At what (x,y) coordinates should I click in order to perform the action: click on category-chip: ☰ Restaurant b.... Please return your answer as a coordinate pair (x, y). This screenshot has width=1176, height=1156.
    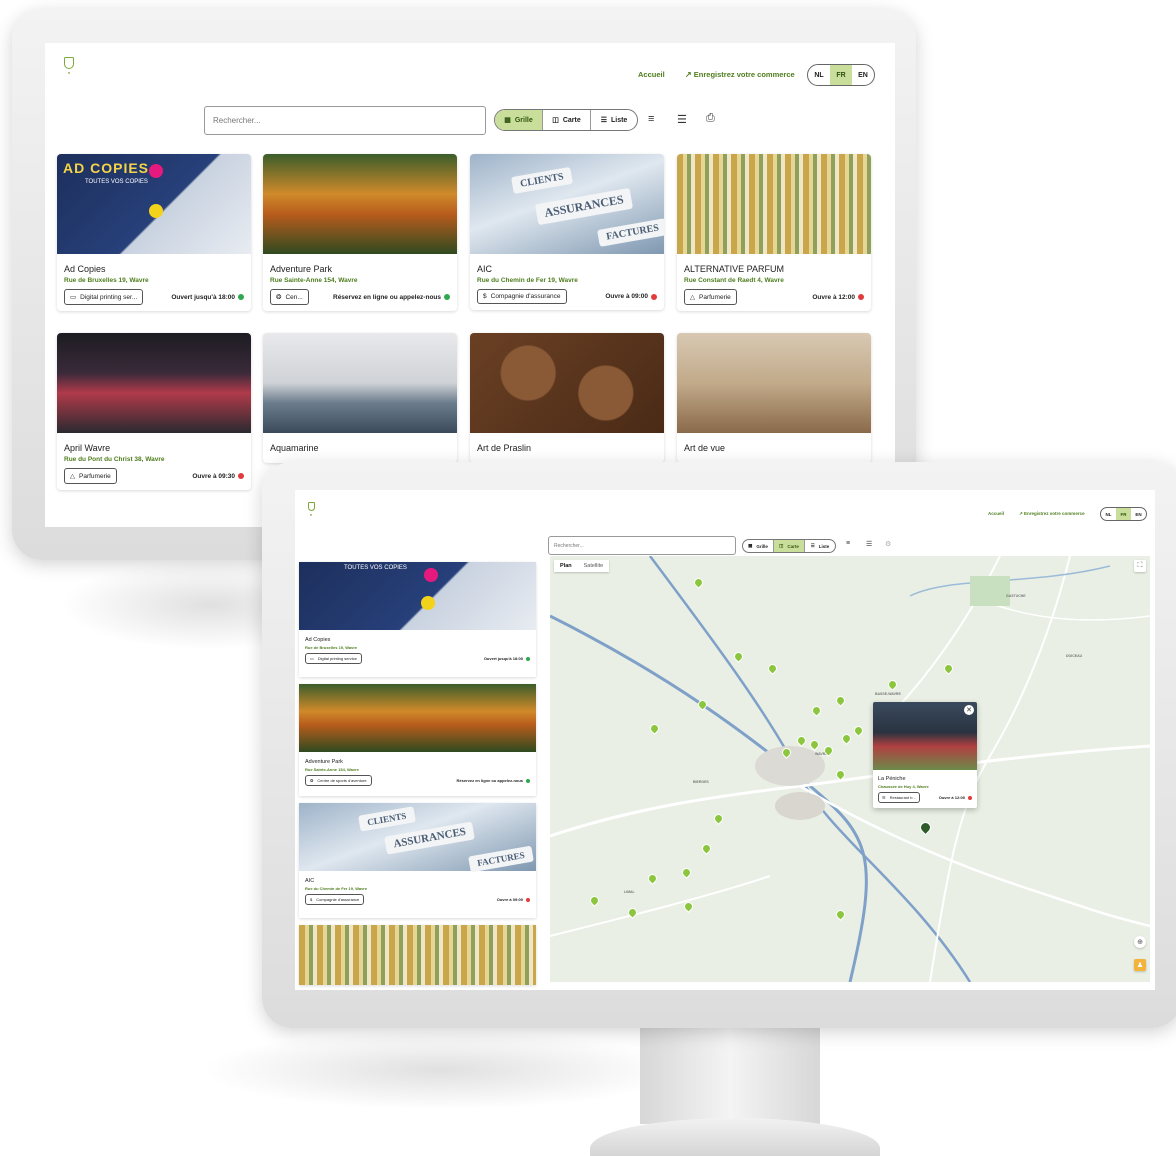
    Looking at the image, I should click on (899, 797).